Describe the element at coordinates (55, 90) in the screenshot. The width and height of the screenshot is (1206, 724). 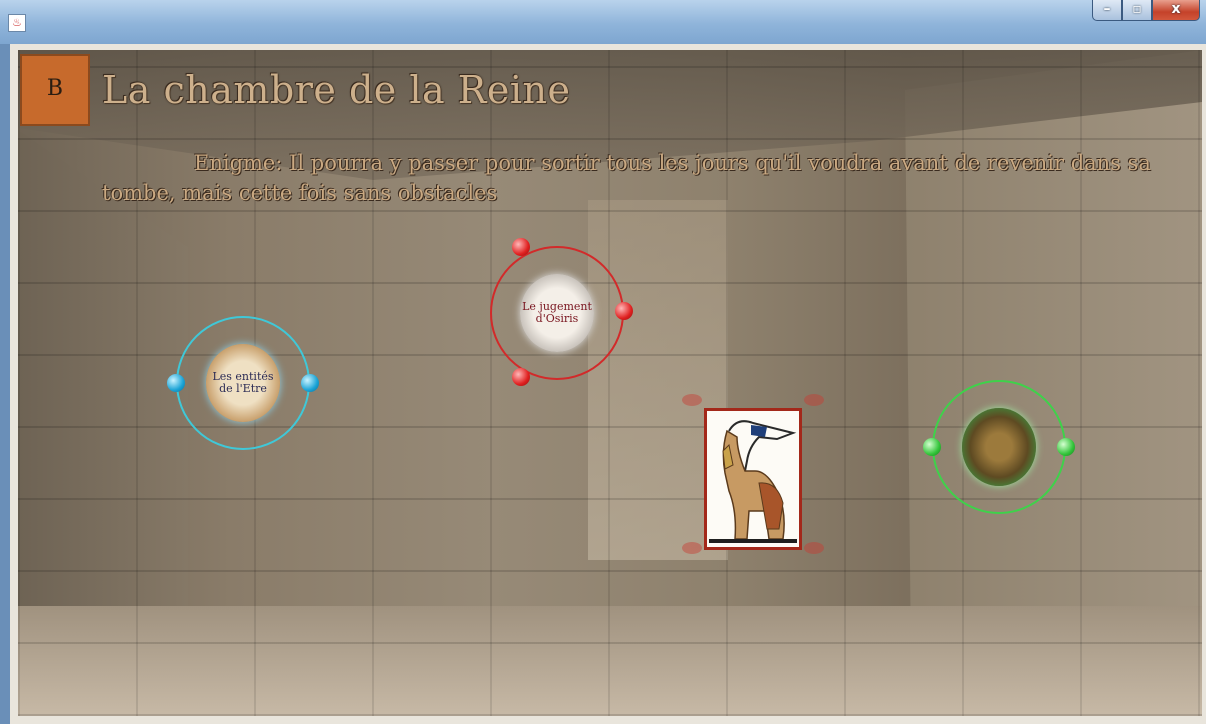
I see `level-badge: B` at that location.